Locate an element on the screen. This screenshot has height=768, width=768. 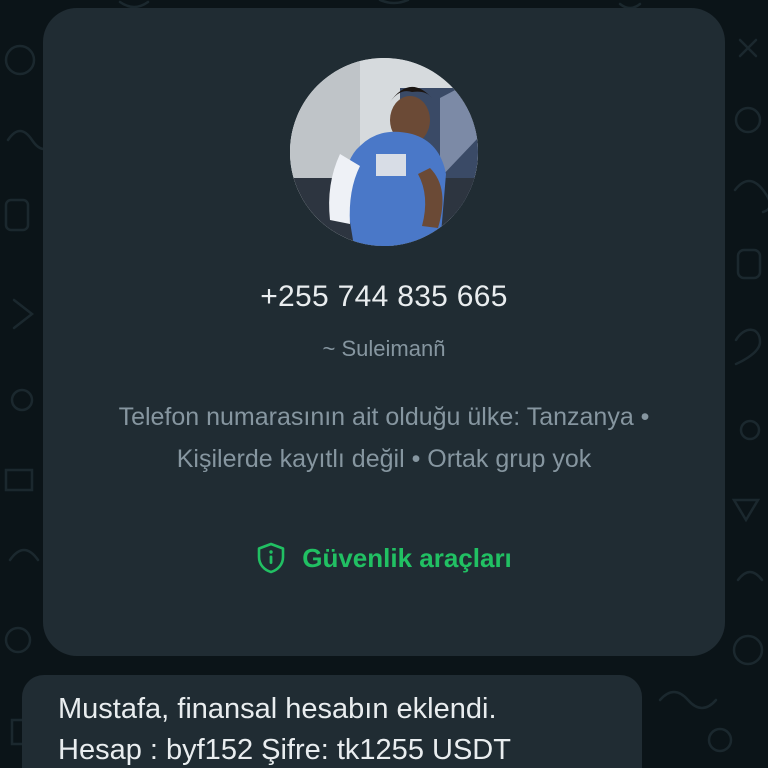
contact-avatar is located at coordinates (384, 152).